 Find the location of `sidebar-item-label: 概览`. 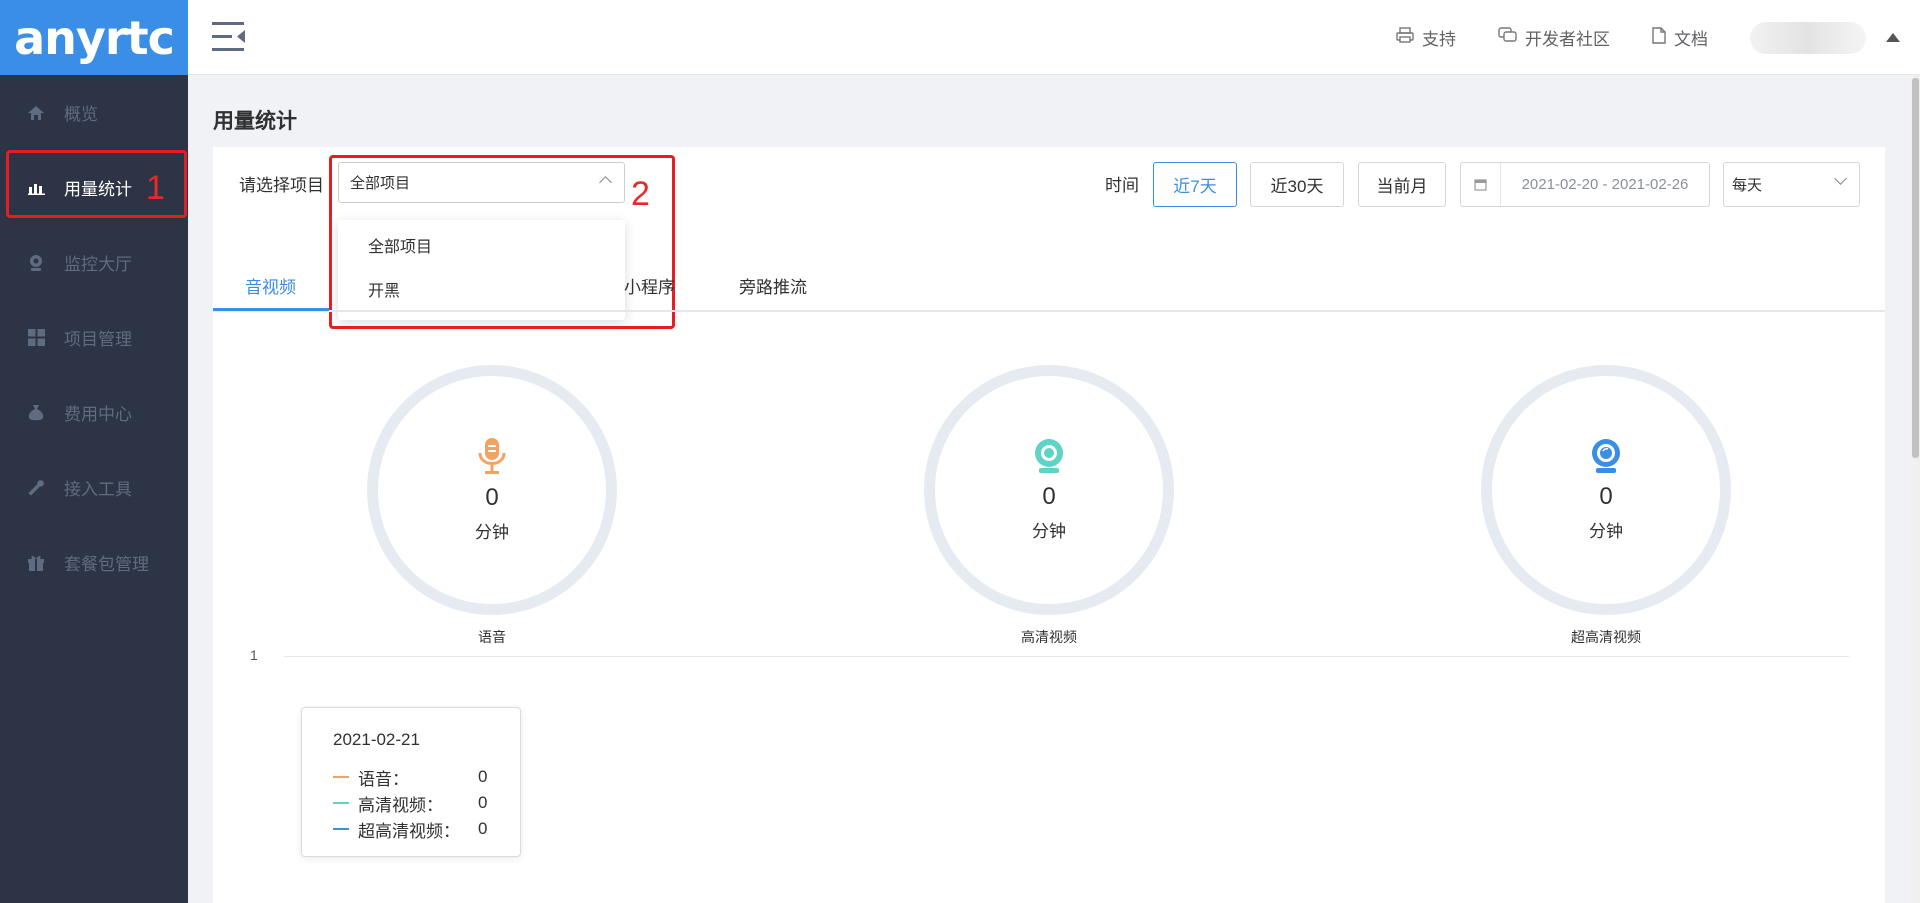

sidebar-item-label: 概览 is located at coordinates (81, 114).